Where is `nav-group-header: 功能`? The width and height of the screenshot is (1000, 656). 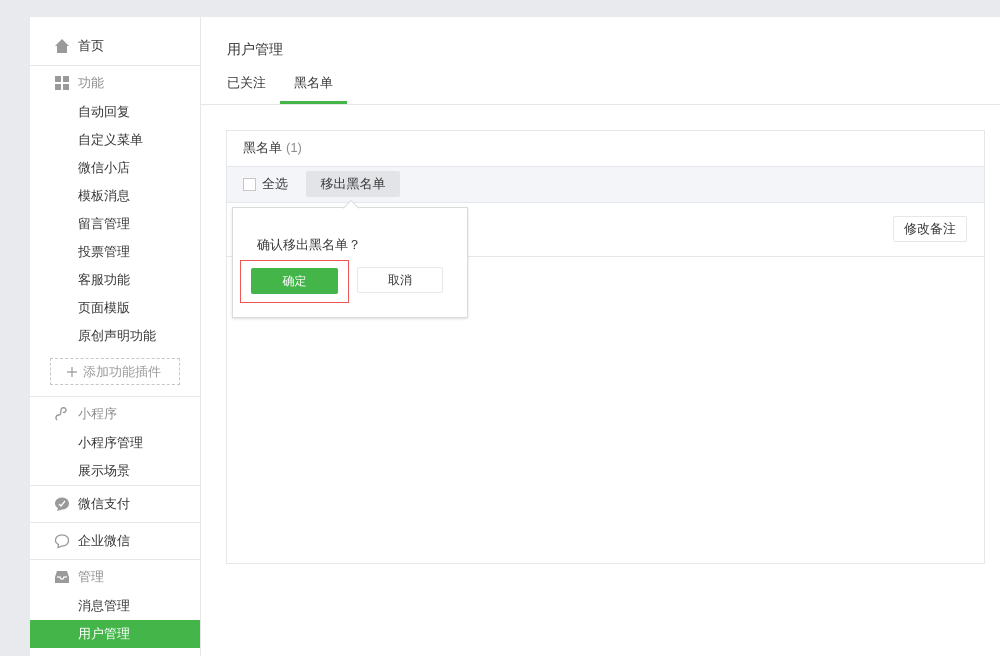
nav-group-header: 功能 is located at coordinates (115, 83).